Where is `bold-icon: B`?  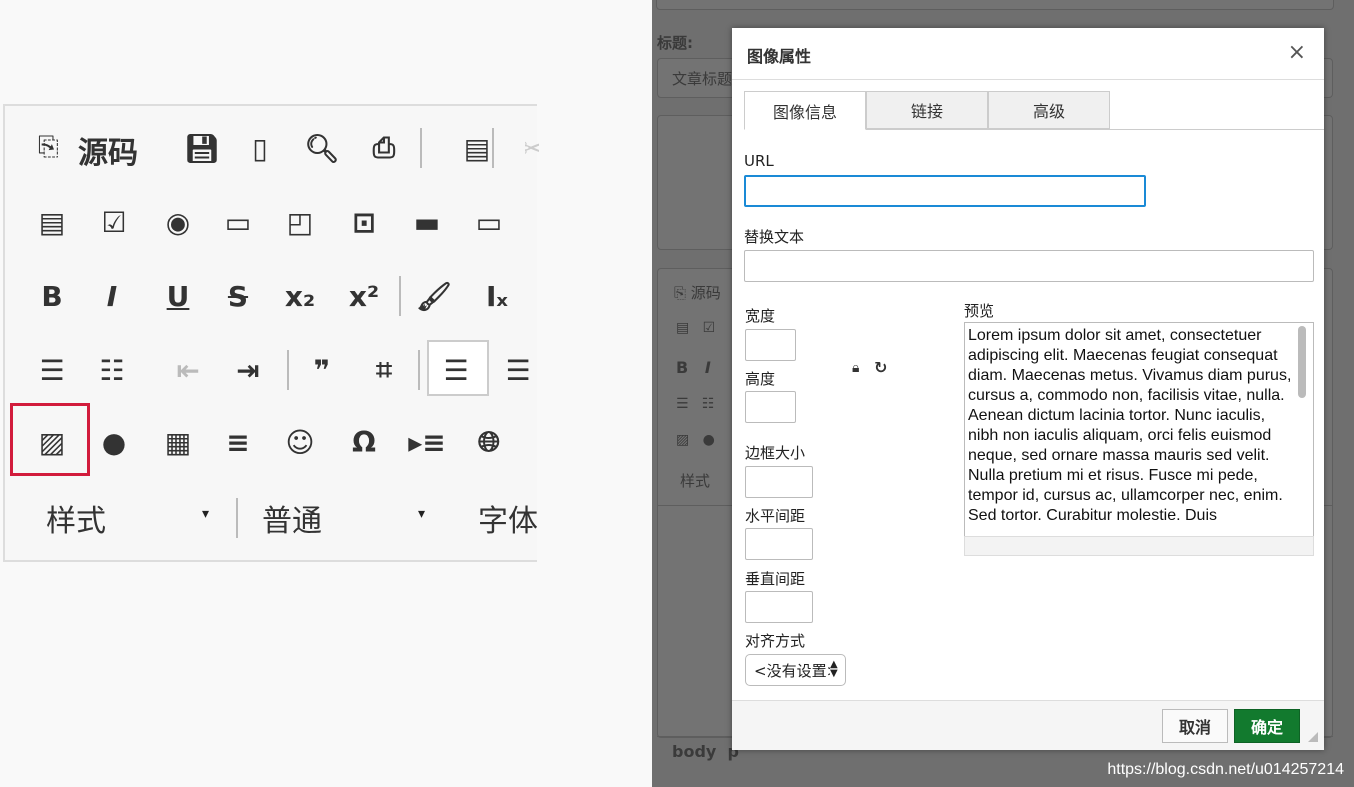 bold-icon: B is located at coordinates (52, 296).